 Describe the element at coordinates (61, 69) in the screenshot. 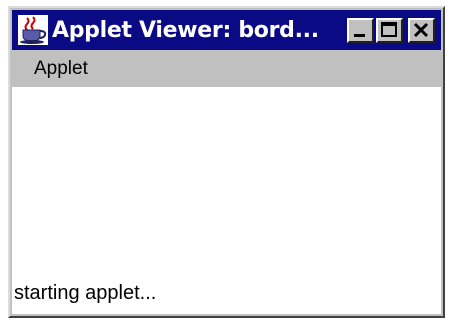

I see `menu-item-applet: Applet` at that location.